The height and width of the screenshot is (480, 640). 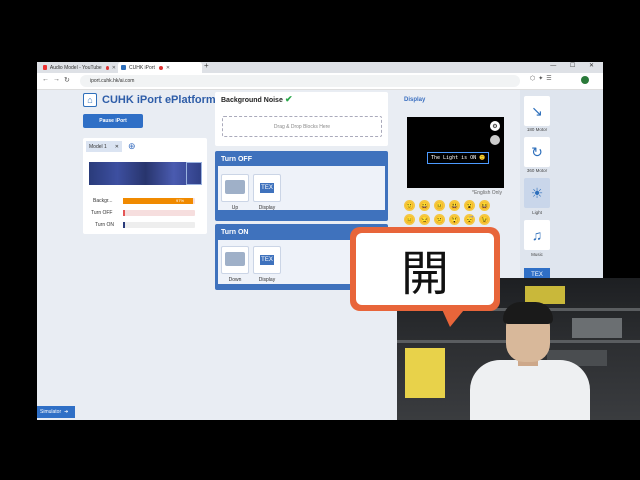 I want to click on language-note: *English Only, so click(x=487, y=193).